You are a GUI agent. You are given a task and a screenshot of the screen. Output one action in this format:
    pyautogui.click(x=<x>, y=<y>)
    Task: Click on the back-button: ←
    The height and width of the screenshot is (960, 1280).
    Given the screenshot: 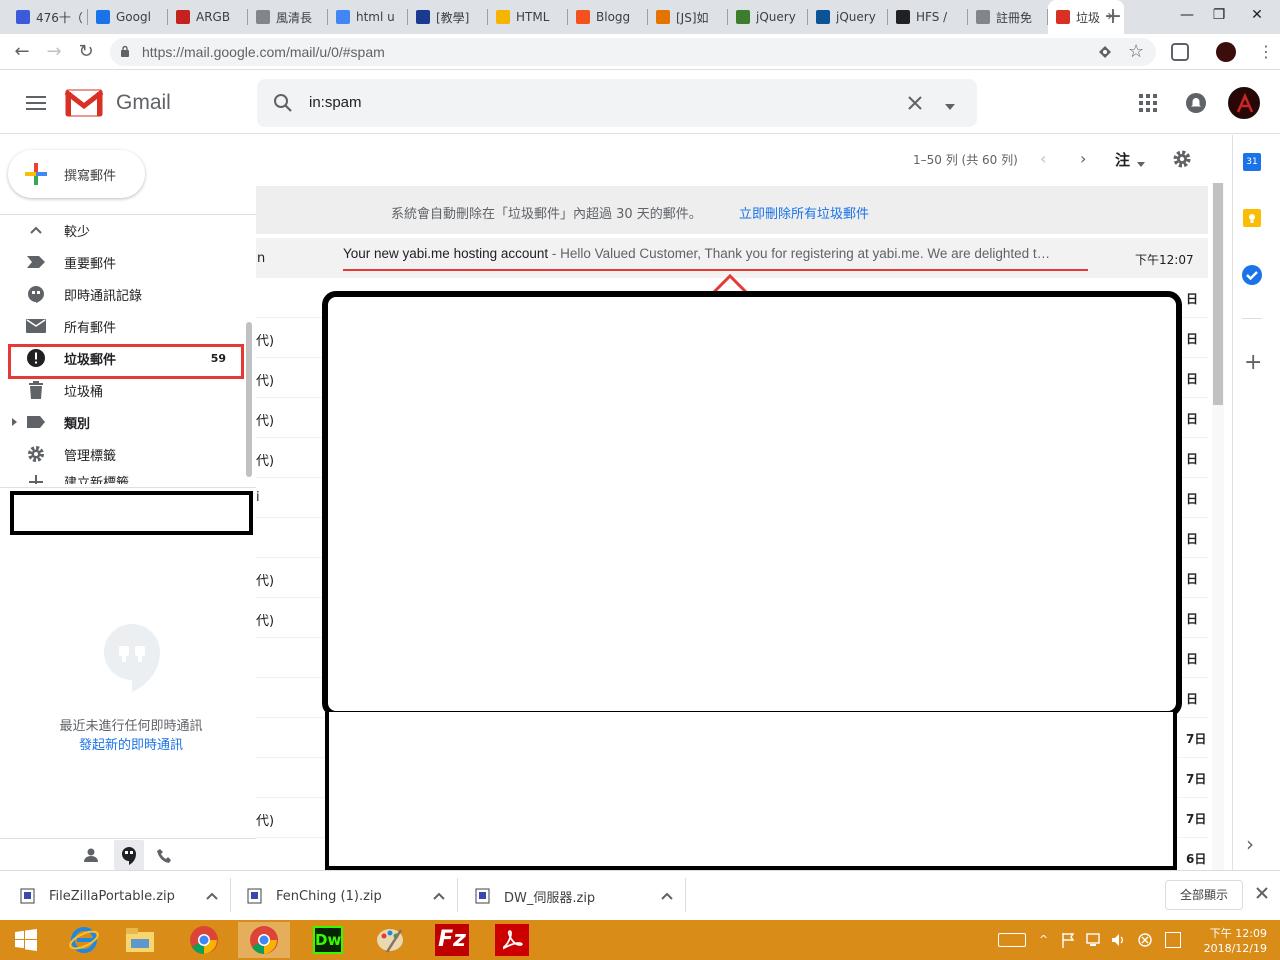 What is the action you would take?
    pyautogui.click(x=22, y=52)
    